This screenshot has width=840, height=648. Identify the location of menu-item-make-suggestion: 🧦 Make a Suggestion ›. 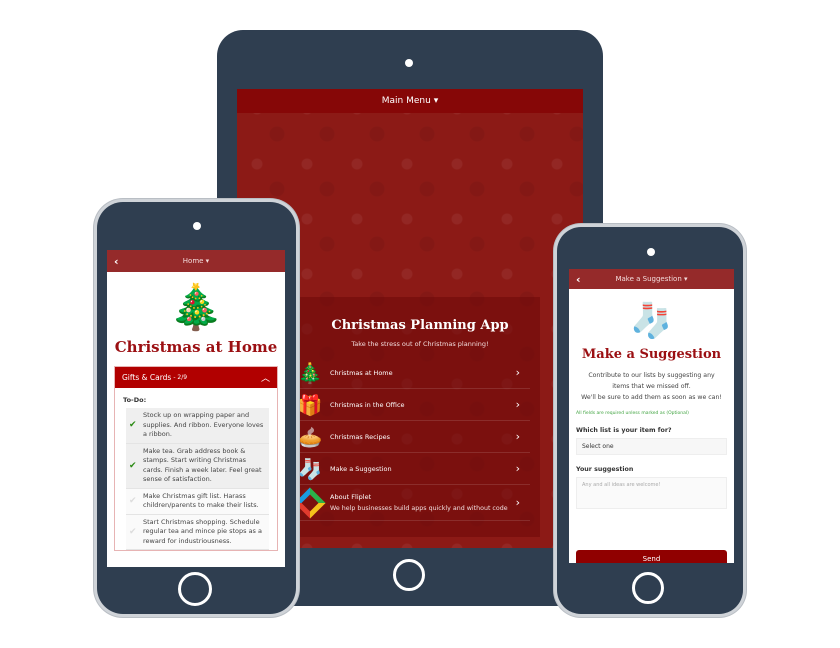
(414, 469).